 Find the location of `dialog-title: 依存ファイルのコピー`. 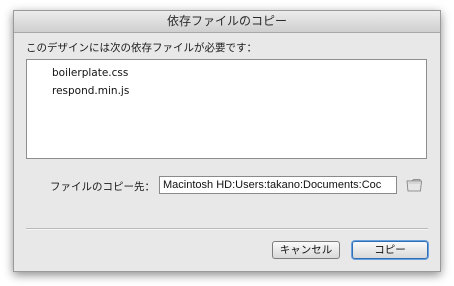

dialog-title: 依存ファイルのコピー is located at coordinates (227, 22).